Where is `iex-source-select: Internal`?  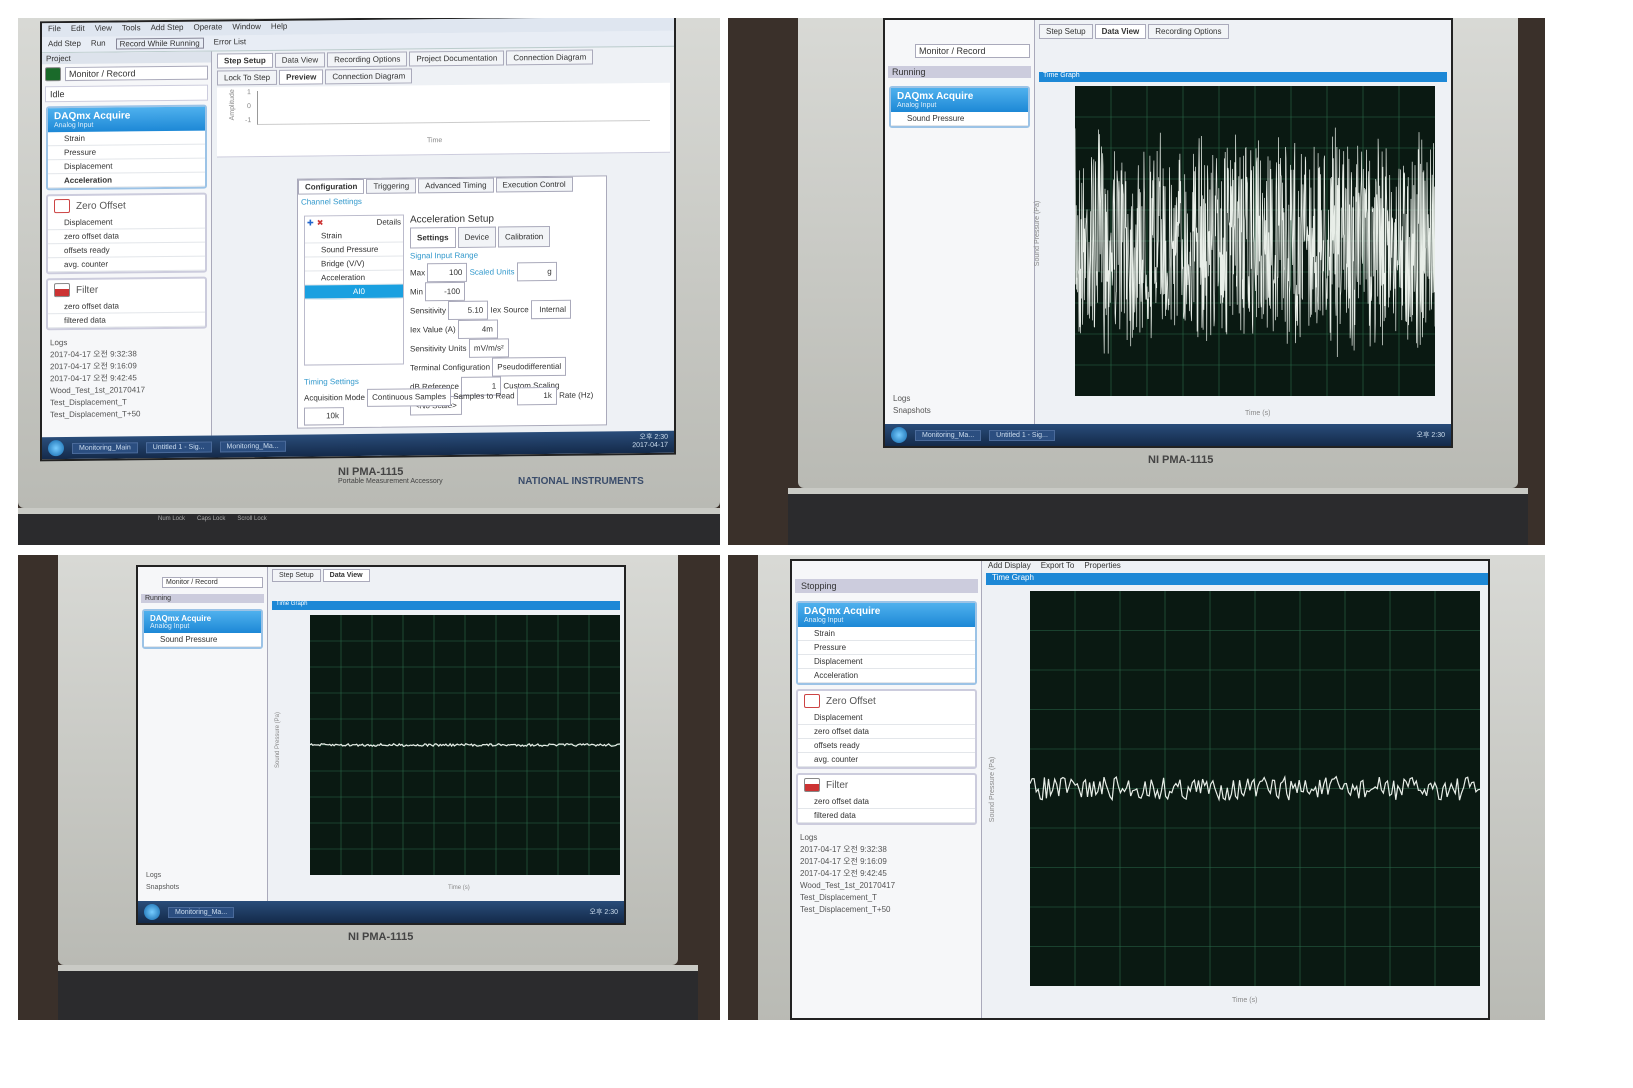 iex-source-select: Internal is located at coordinates (550, 309).